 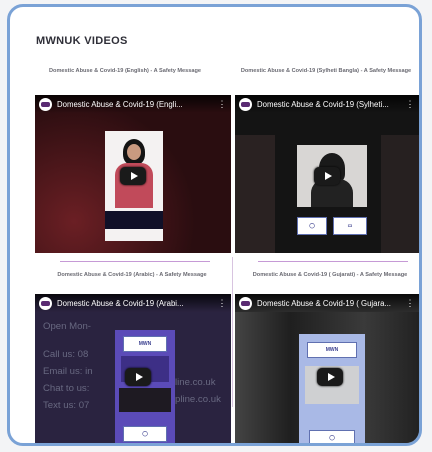 What do you see at coordinates (66, 405) in the screenshot?
I see `helpline-line: Text us: 07` at bounding box center [66, 405].